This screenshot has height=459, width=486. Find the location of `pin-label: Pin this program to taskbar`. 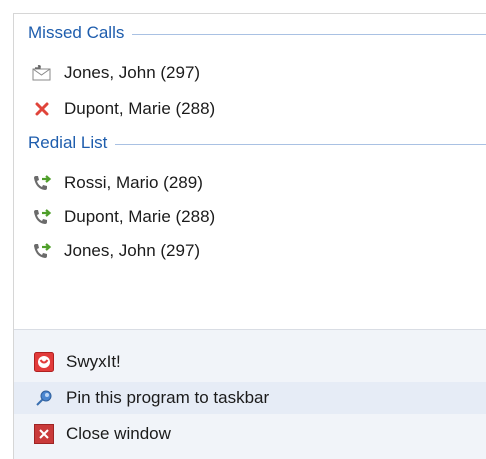

pin-label: Pin this program to taskbar is located at coordinates (168, 397).